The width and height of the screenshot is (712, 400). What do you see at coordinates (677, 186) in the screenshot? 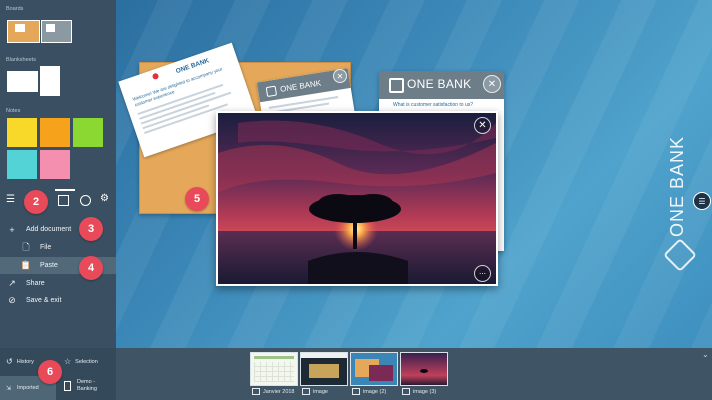
I see `canvas-brand-text: ONE BANK` at bounding box center [677, 186].